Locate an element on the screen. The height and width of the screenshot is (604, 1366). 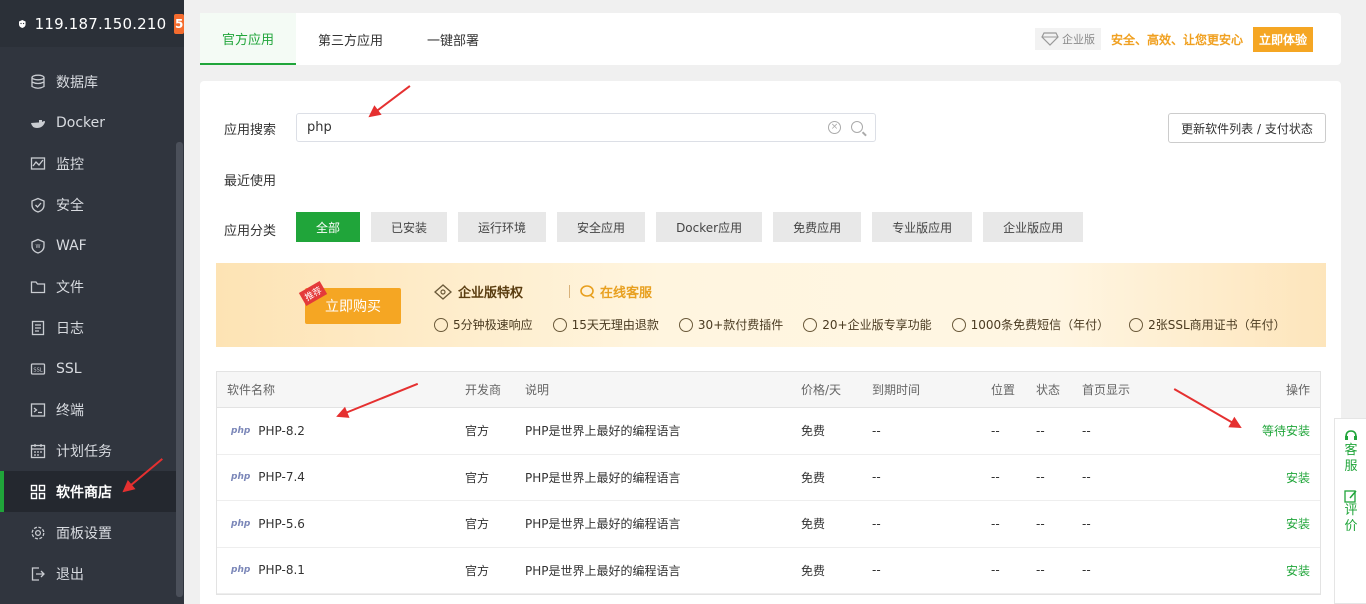
sidebar-item-12: 退出 is located at coordinates (88, 573).